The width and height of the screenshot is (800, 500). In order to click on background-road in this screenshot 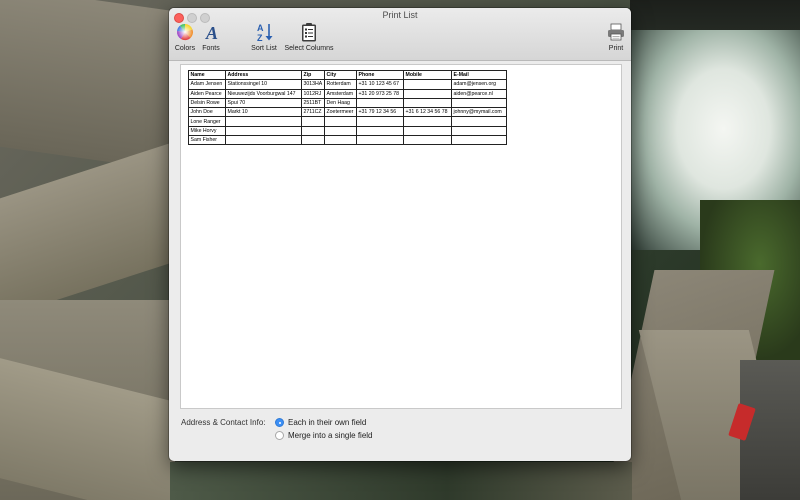, I will do `click(770, 430)`.